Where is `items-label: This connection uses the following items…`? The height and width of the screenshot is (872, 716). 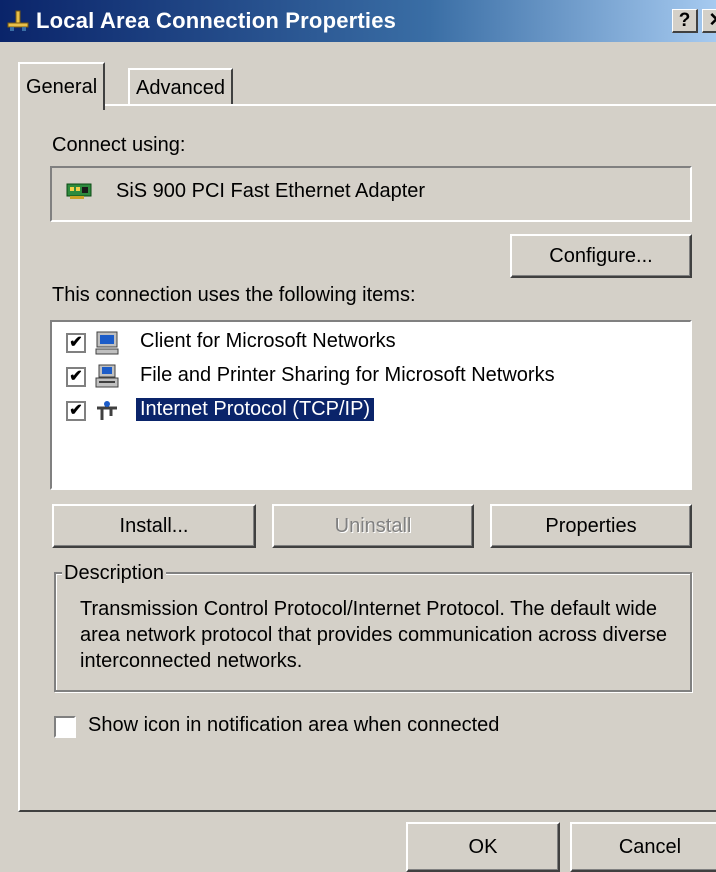 items-label: This connection uses the following items… is located at coordinates (234, 295).